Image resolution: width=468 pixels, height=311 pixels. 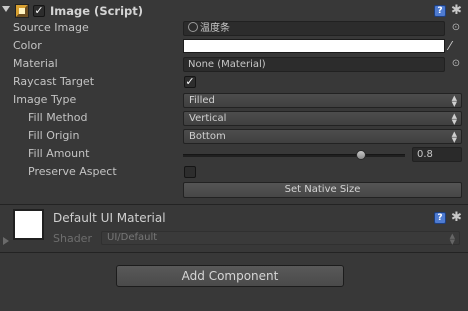 What do you see at coordinates (72, 171) in the screenshot?
I see `preserve-aspect-label: Preserve Aspect` at bounding box center [72, 171].